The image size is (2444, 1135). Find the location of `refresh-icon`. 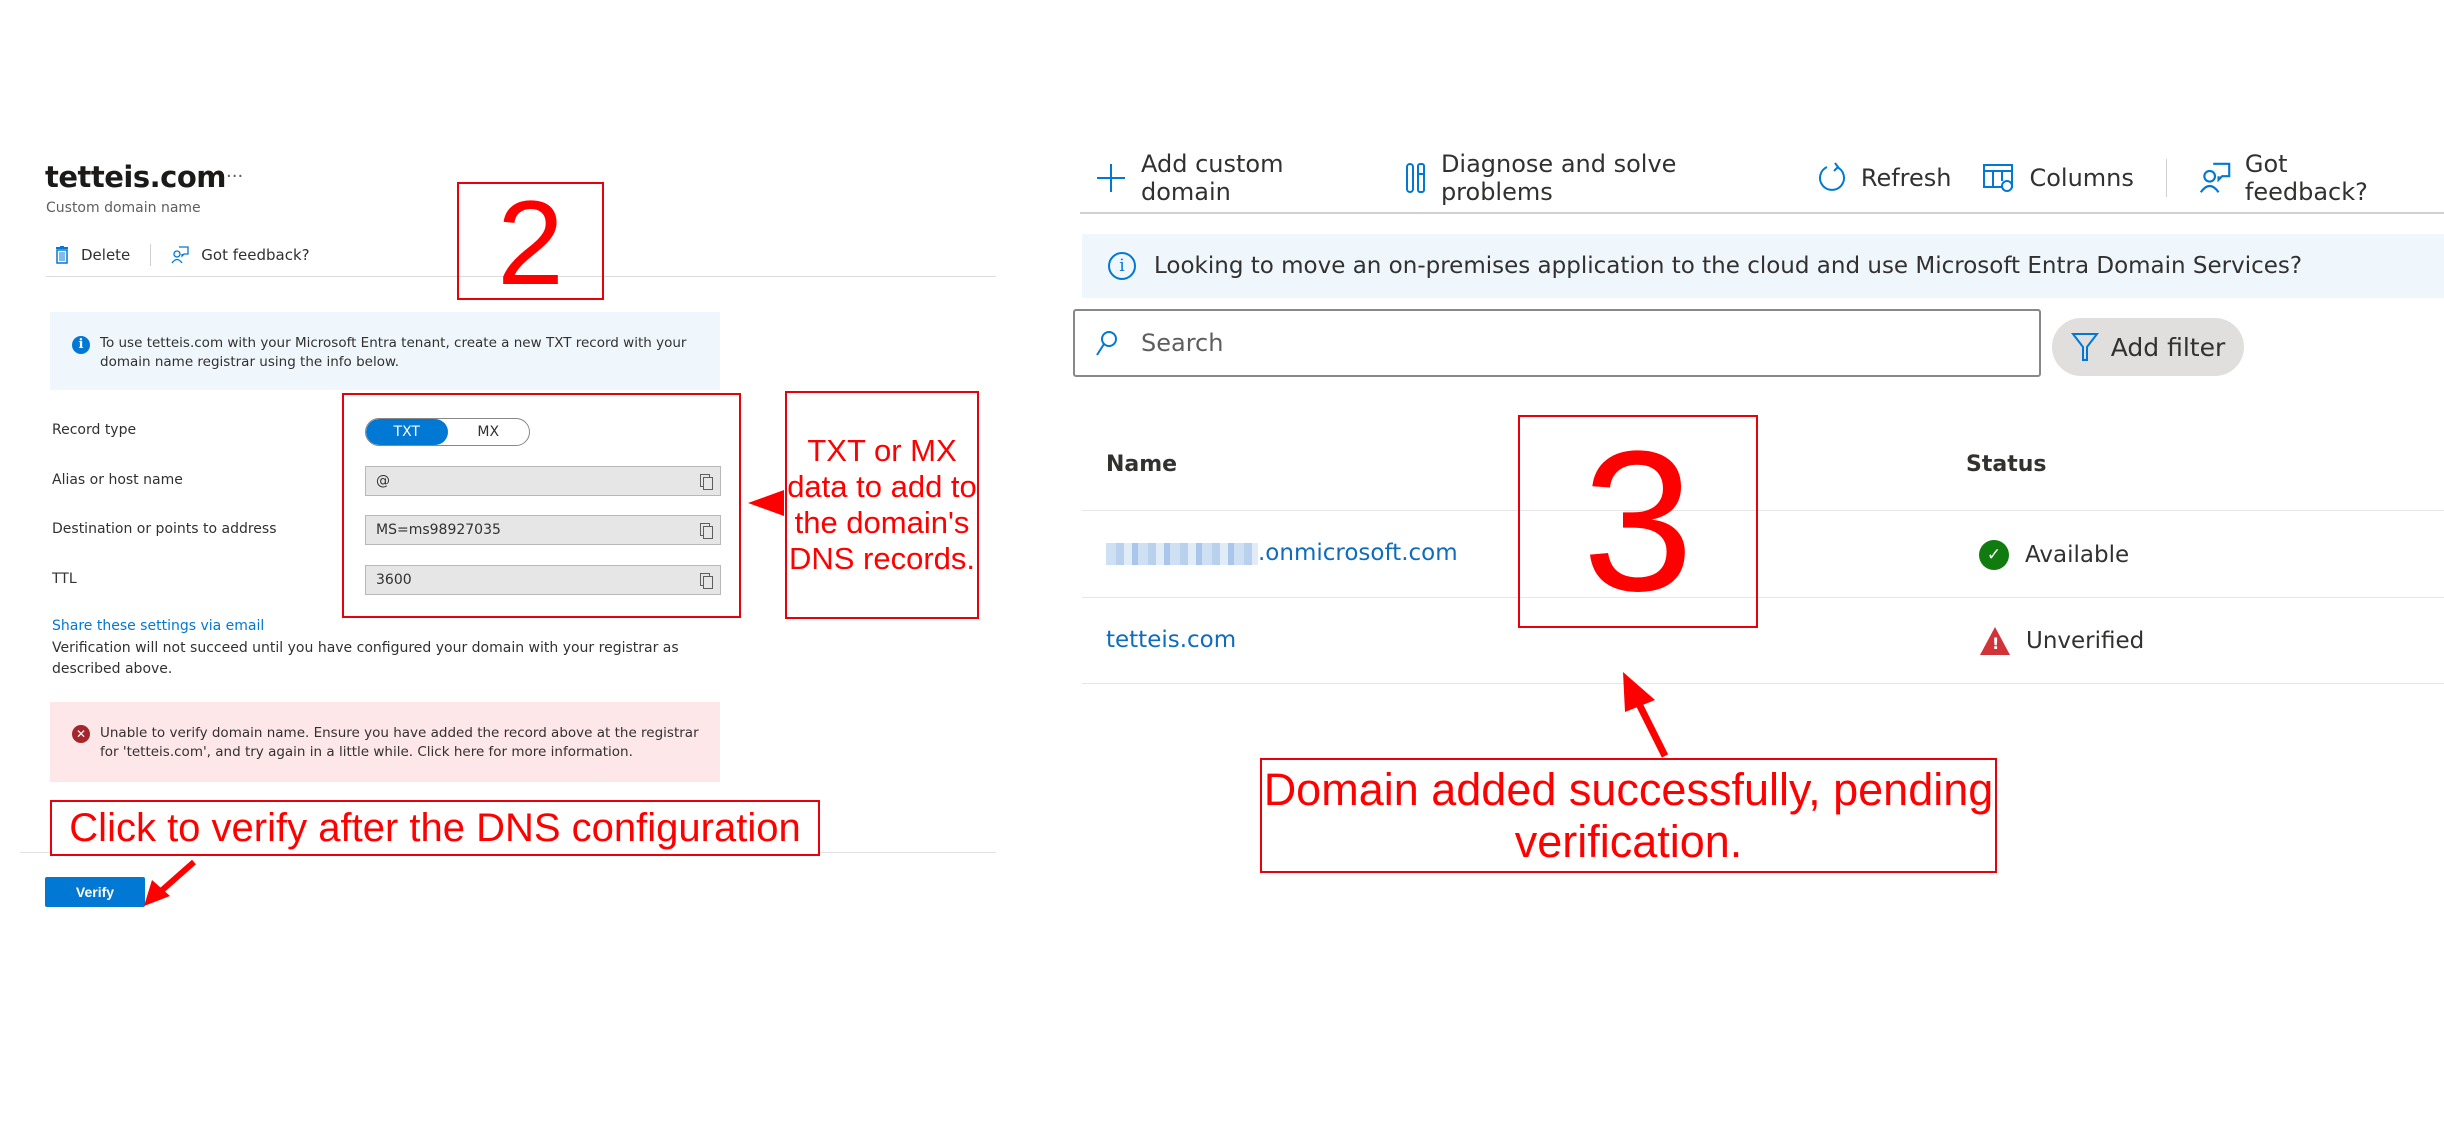

refresh-icon is located at coordinates (1832, 178).